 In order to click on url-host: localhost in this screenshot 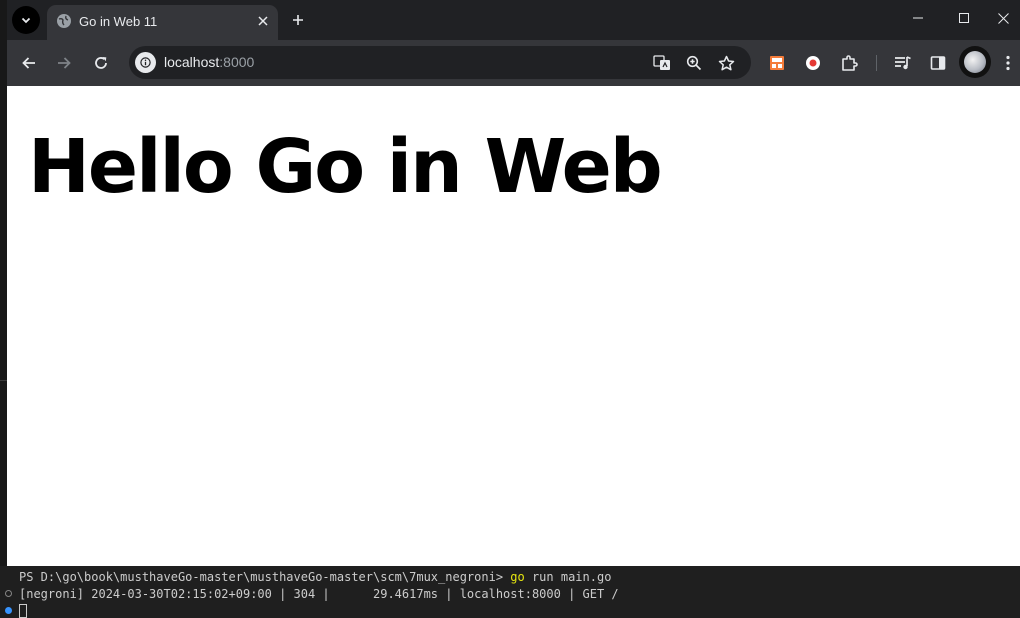, I will do `click(192, 62)`.